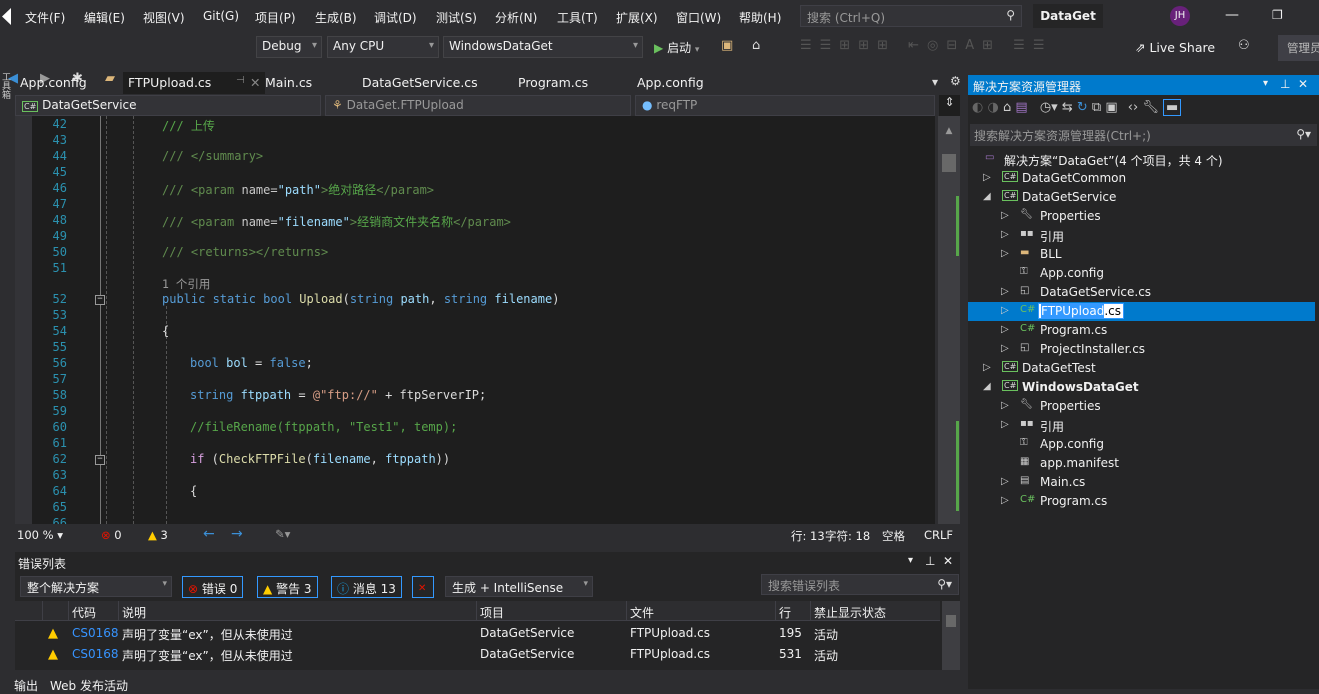 The width and height of the screenshot is (1319, 694). I want to click on sync-icon: ⇆, so click(1067, 107).